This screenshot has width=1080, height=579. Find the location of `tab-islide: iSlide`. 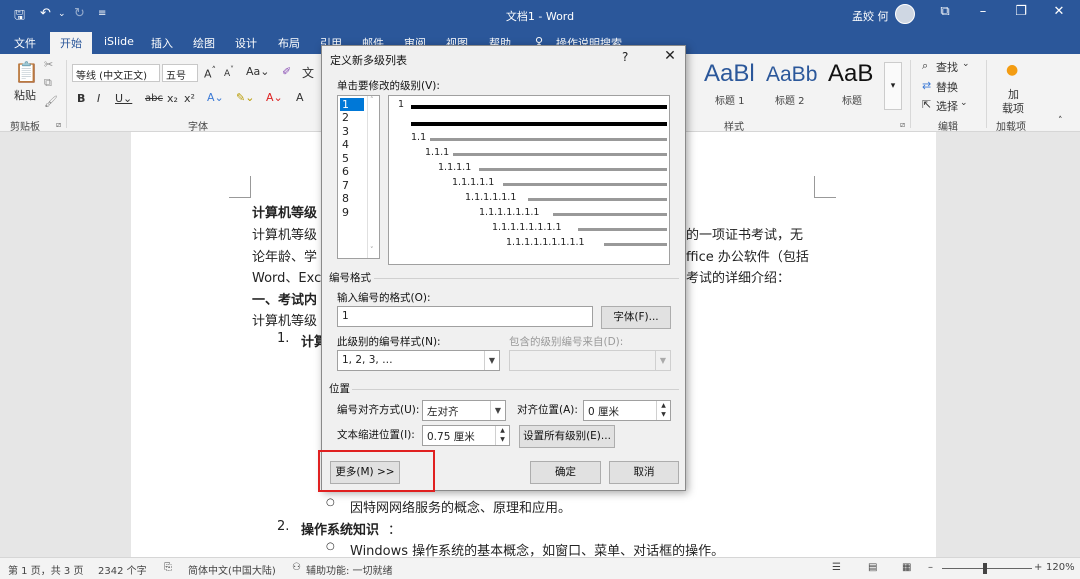

tab-islide: iSlide is located at coordinates (119, 41).